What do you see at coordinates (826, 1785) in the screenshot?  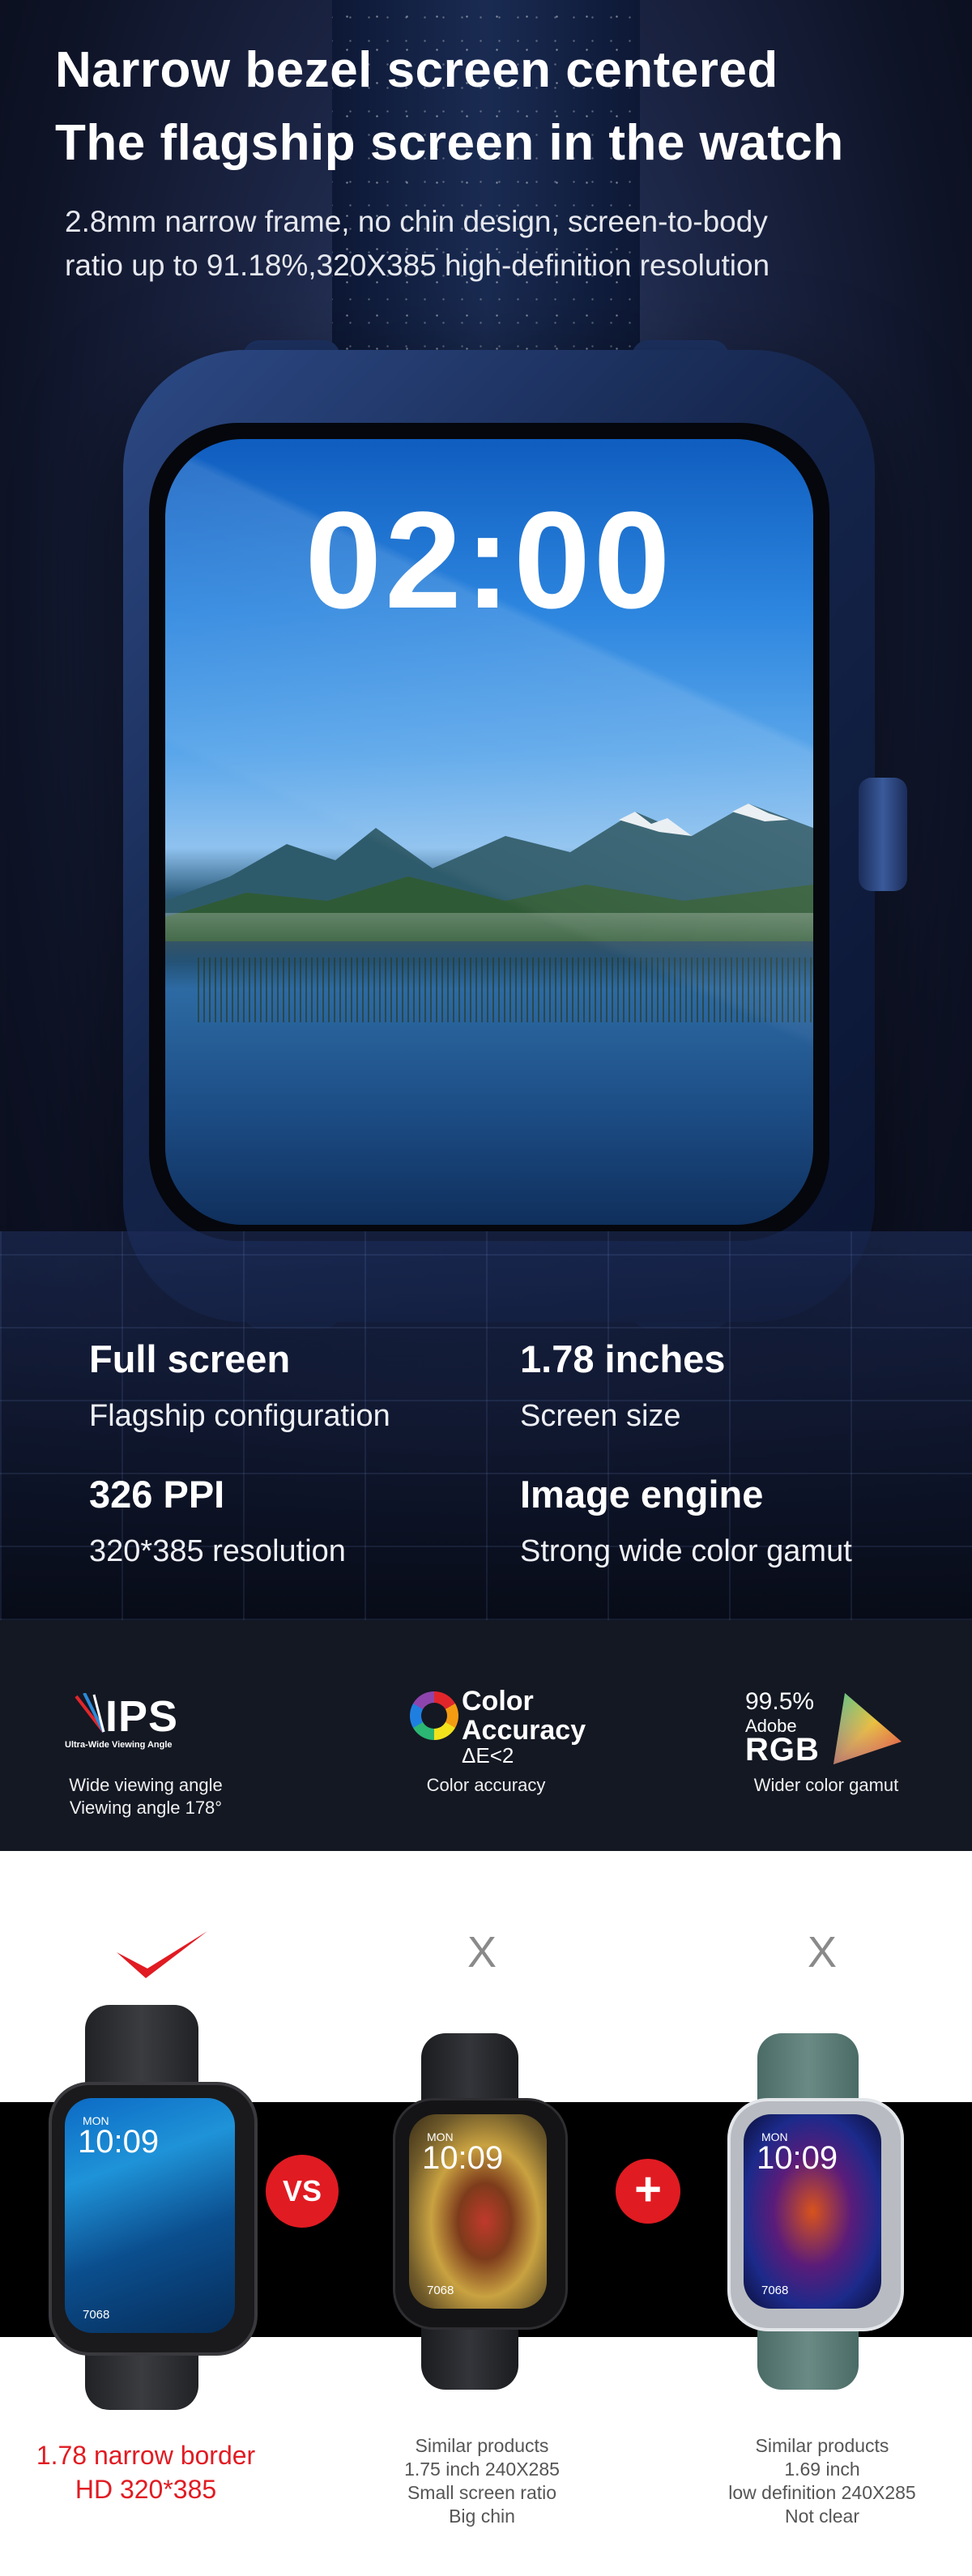 I see `spec-label: Wider color gamut` at bounding box center [826, 1785].